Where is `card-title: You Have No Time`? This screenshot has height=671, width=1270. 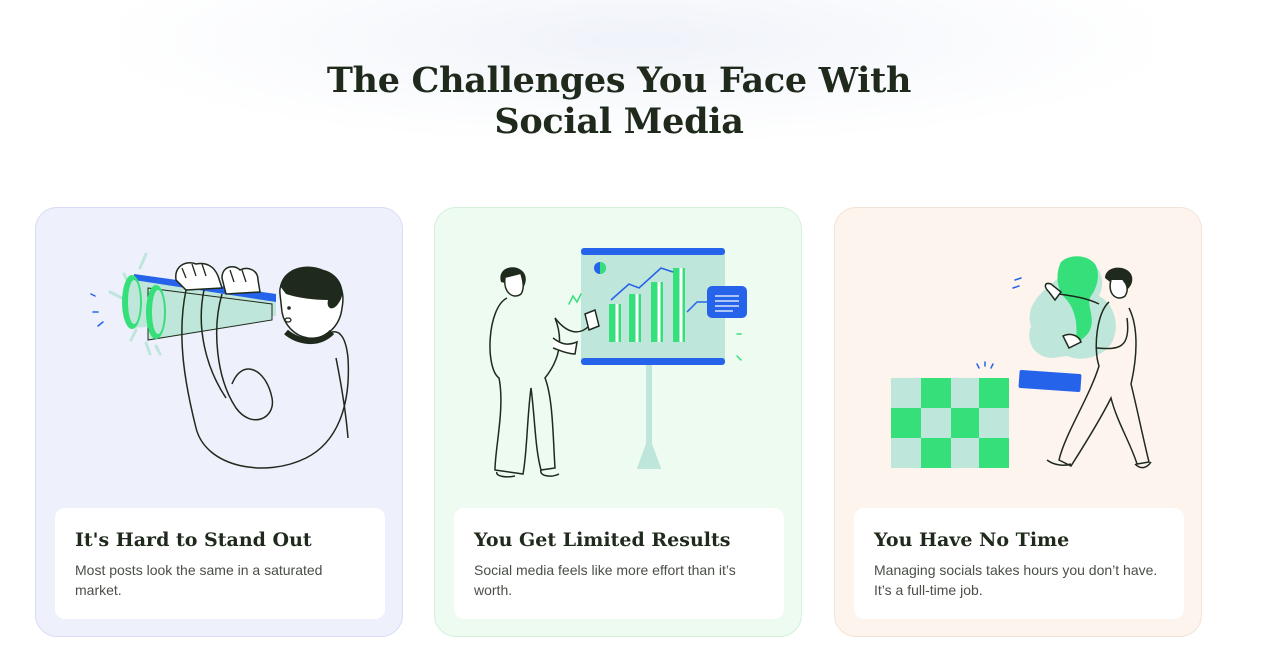 card-title: You Have No Time is located at coordinates (972, 540).